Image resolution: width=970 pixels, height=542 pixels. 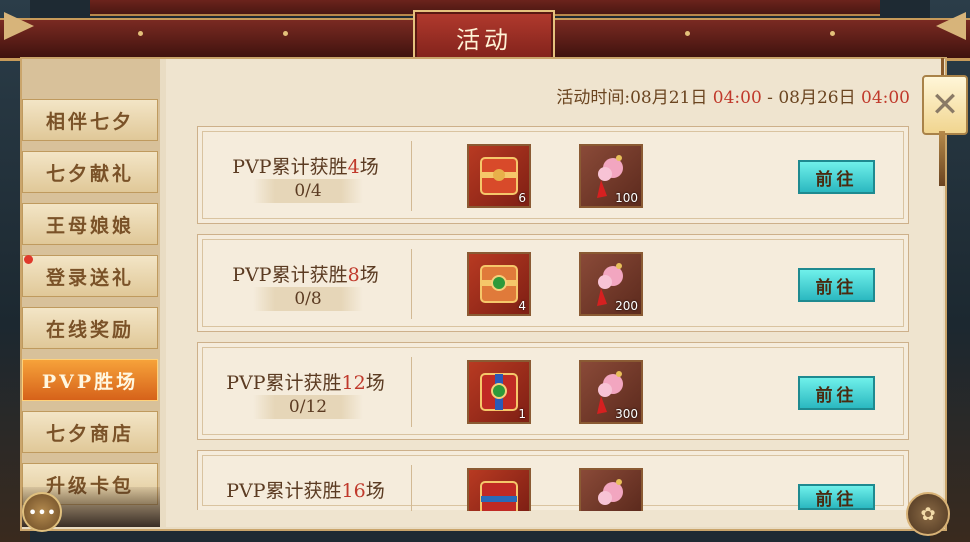 What do you see at coordinates (308, 299) in the screenshot?
I see `task-progress: 0/8` at bounding box center [308, 299].